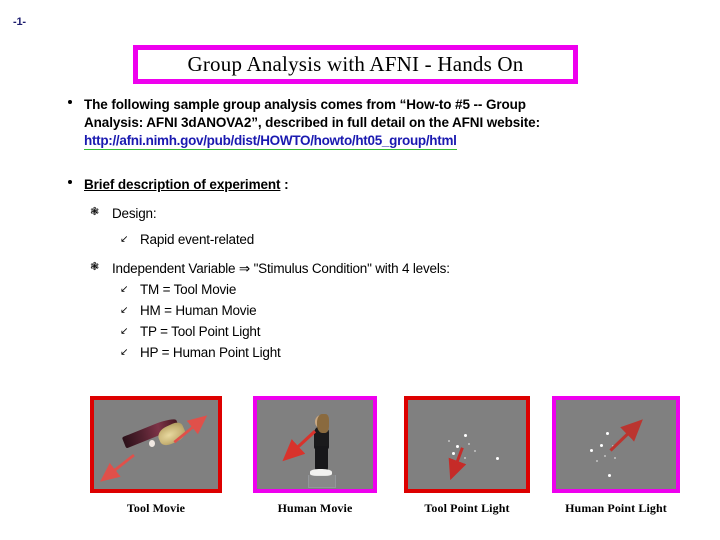 Image resolution: width=720 pixels, height=540 pixels. I want to click on level-text-hp: HP = Human Point Light, so click(210, 352).